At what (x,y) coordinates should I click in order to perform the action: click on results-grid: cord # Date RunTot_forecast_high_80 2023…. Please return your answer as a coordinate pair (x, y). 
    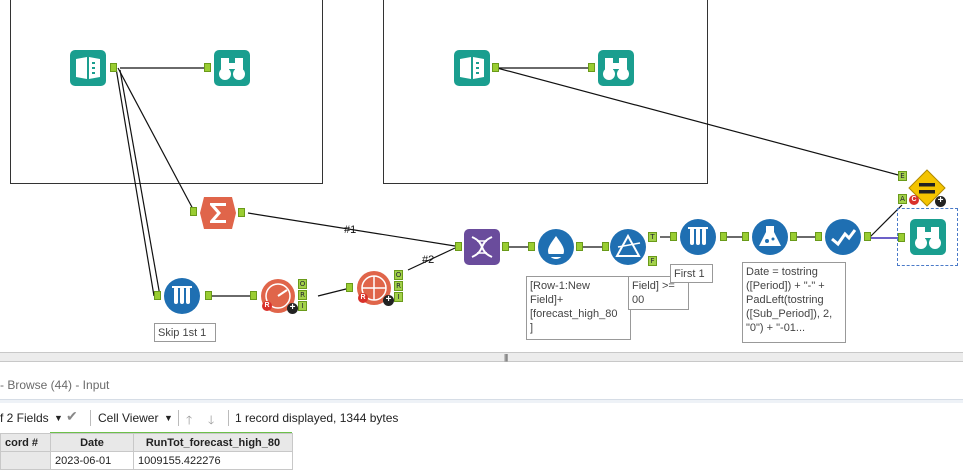
    Looking at the image, I should click on (146, 451).